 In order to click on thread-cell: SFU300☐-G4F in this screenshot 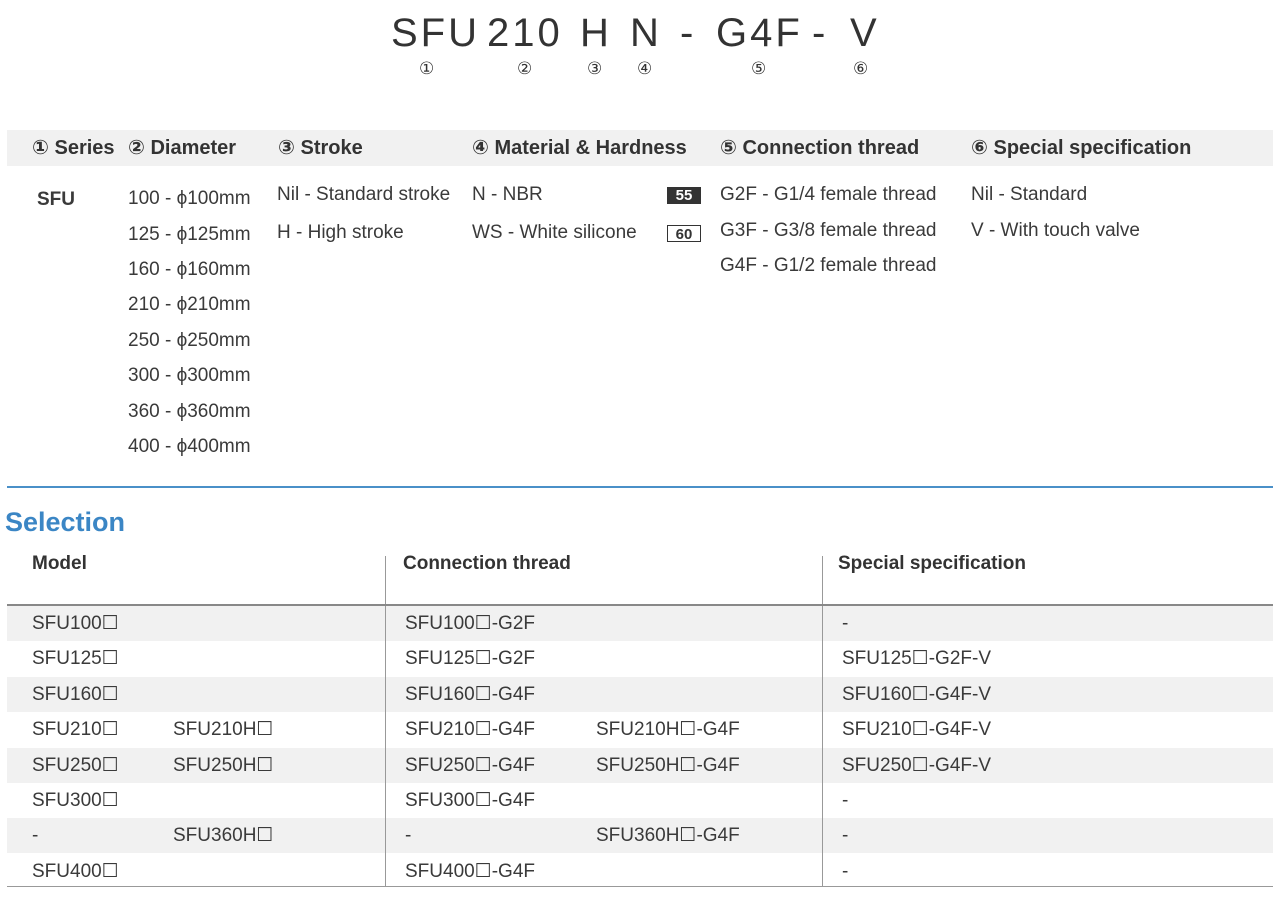, I will do `click(470, 800)`.